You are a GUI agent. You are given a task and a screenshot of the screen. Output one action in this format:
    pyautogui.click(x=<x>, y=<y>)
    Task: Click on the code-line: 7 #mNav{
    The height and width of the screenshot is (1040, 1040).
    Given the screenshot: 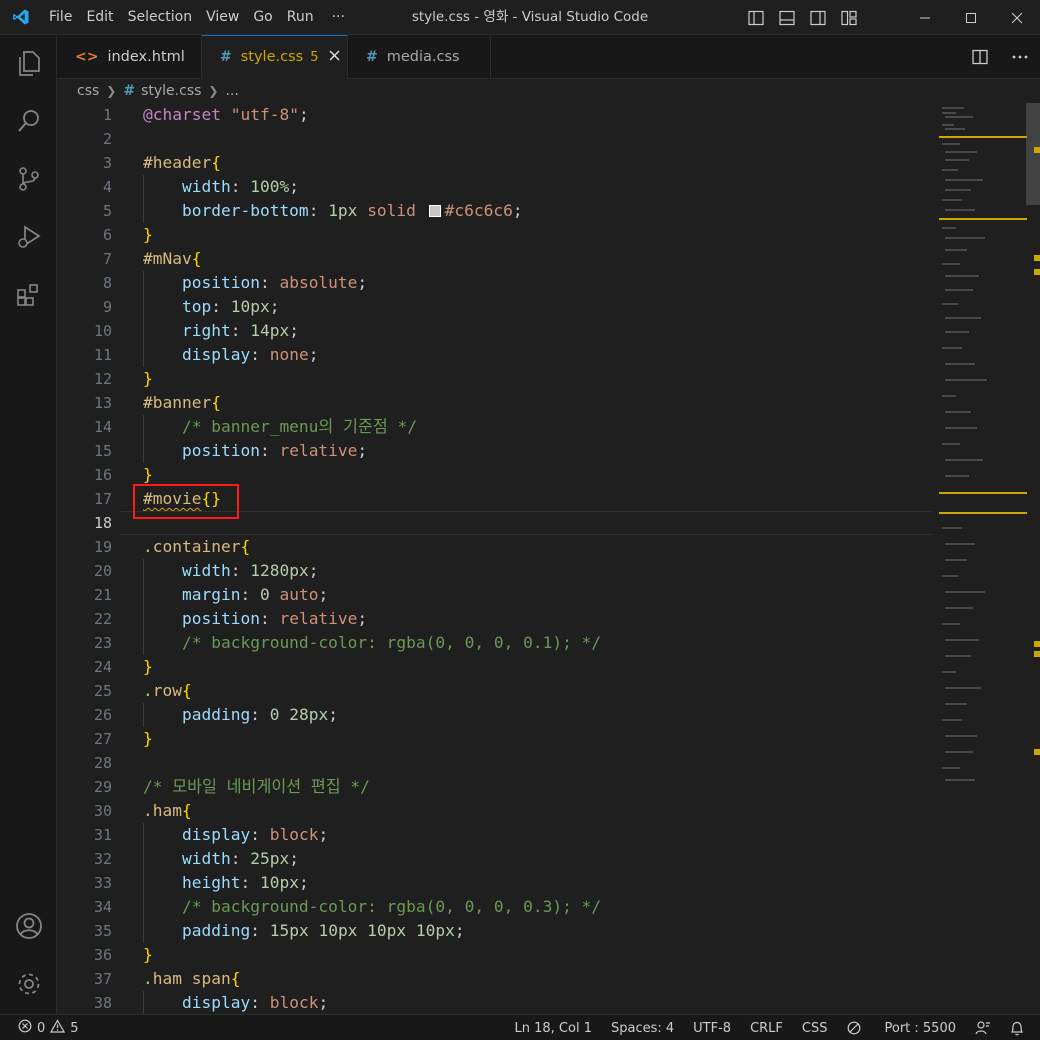 What is the action you would take?
    pyautogui.click(x=152, y=258)
    